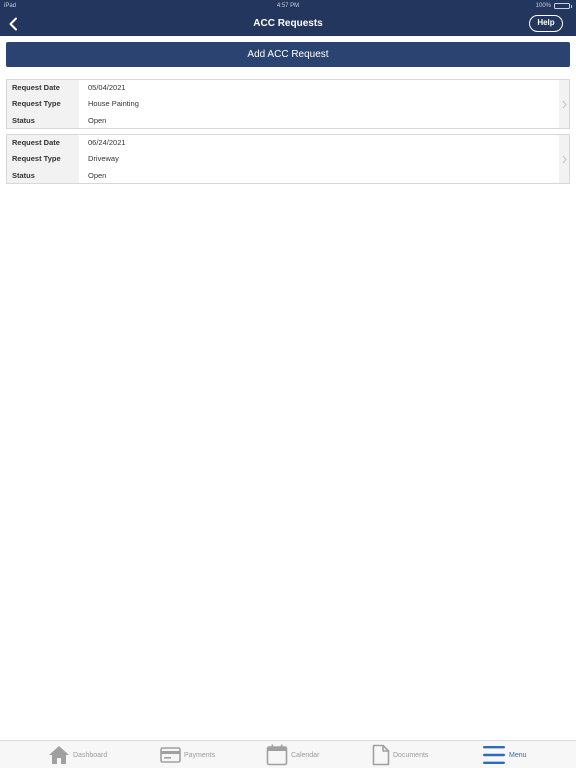 The image size is (576, 768). Describe the element at coordinates (543, 6) in the screenshot. I see `battery-percent: 100%` at that location.